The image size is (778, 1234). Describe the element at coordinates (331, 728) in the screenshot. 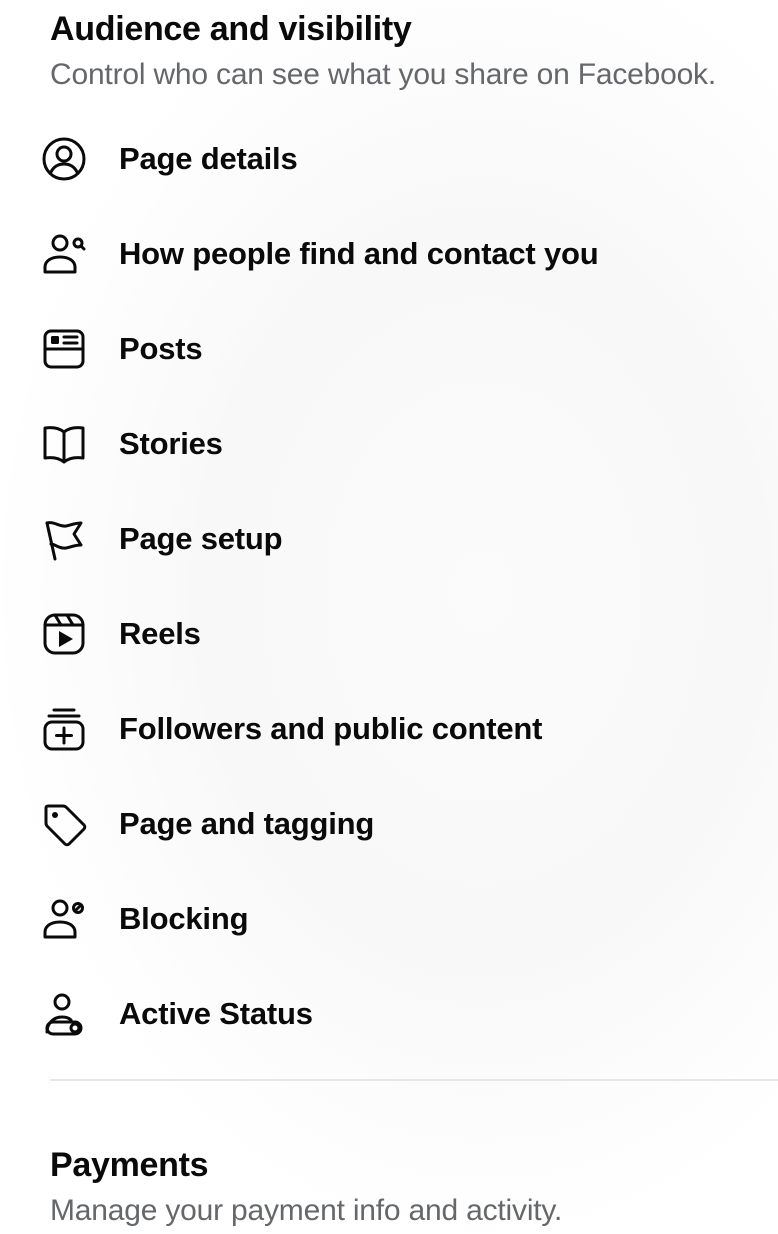

I see `menu-item-label: Followers and public content` at that location.